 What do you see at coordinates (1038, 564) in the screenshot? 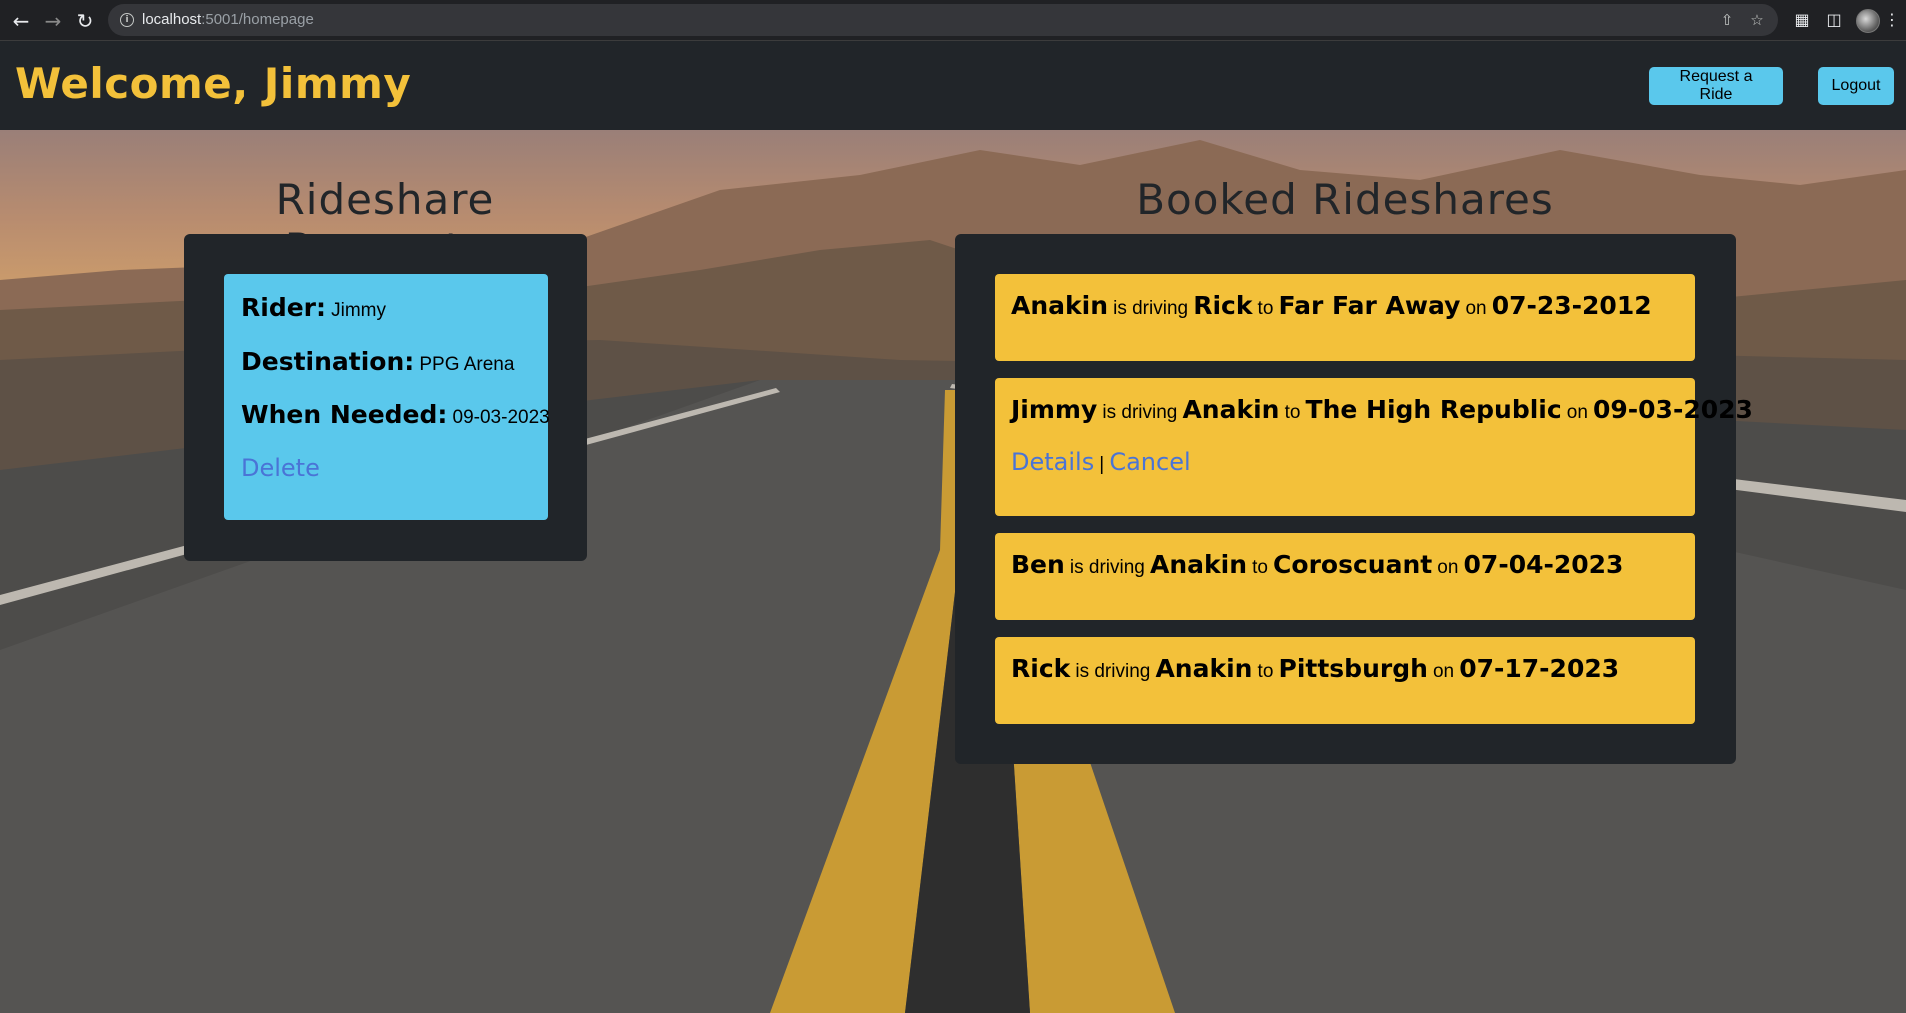
I see `ride-driver: Ben` at bounding box center [1038, 564].